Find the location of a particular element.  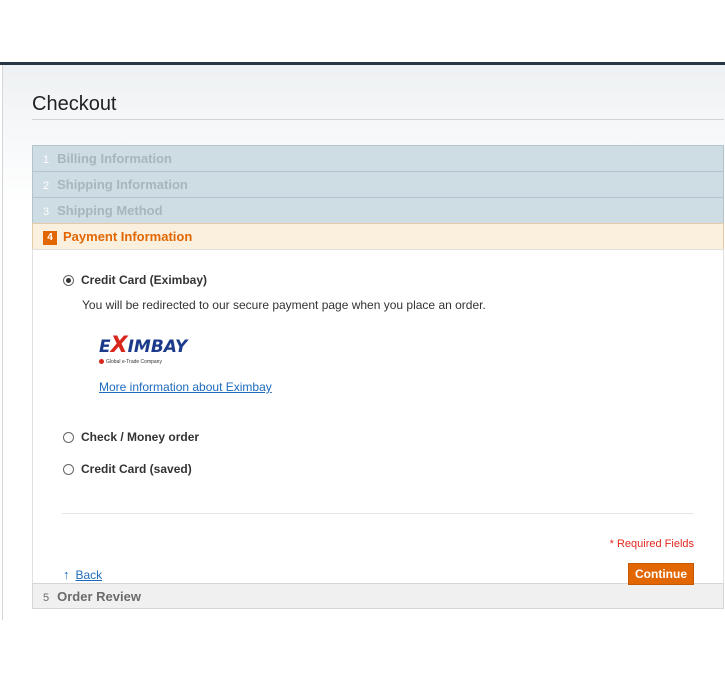

payment-option-credit-card-saved: Credit Card (saved) is located at coordinates (127, 469).